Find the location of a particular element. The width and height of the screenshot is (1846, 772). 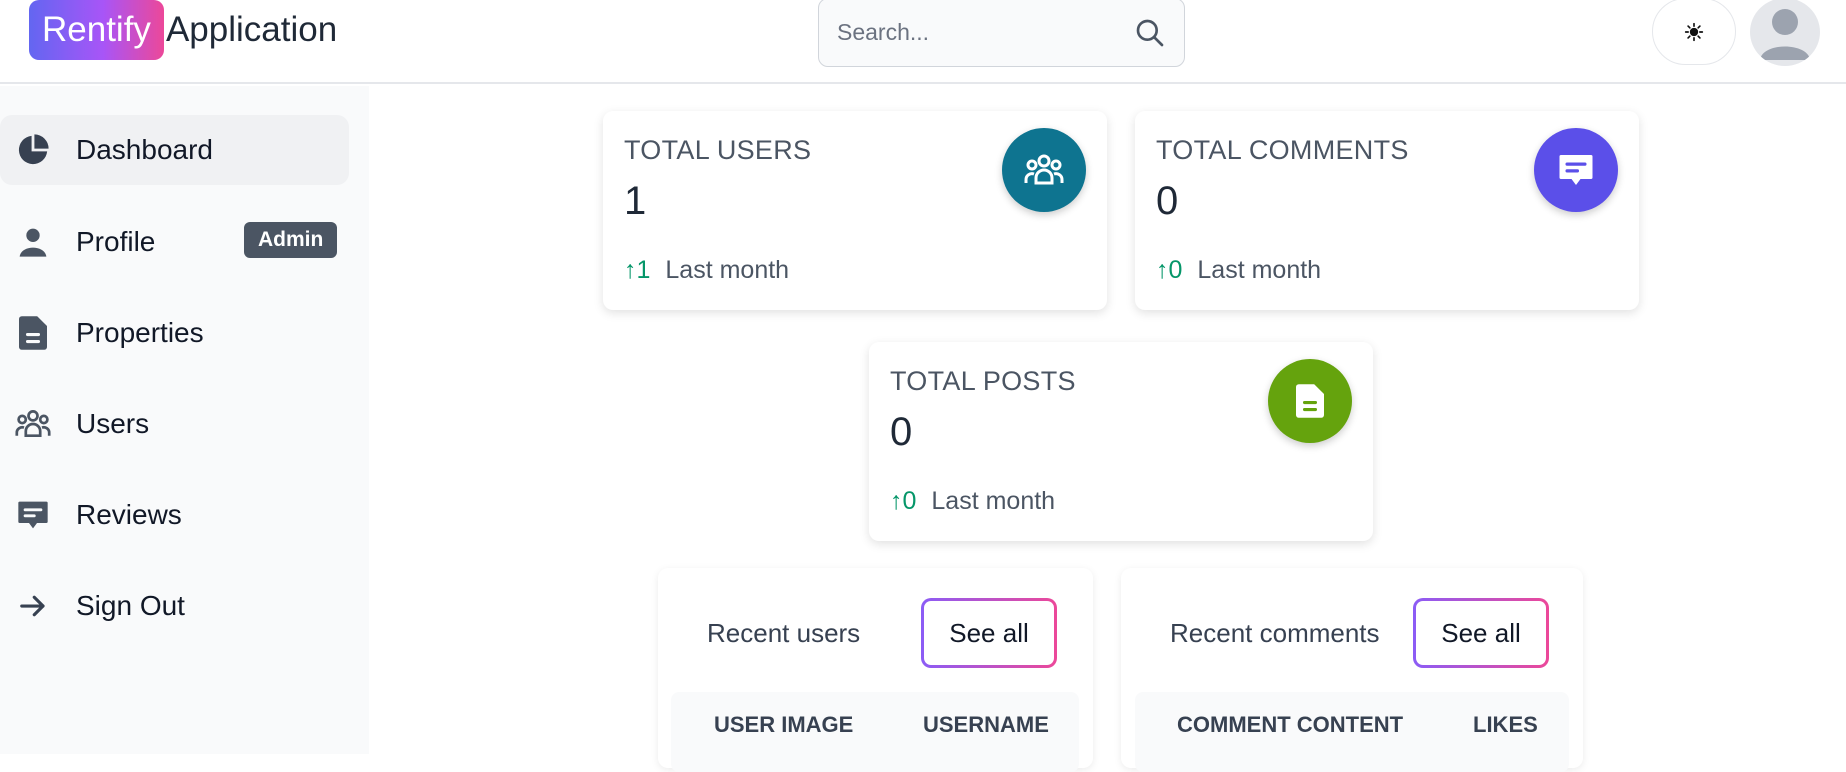

recent-users-panel: Recent users See all USER IMAGE USERNAME is located at coordinates (875, 670).